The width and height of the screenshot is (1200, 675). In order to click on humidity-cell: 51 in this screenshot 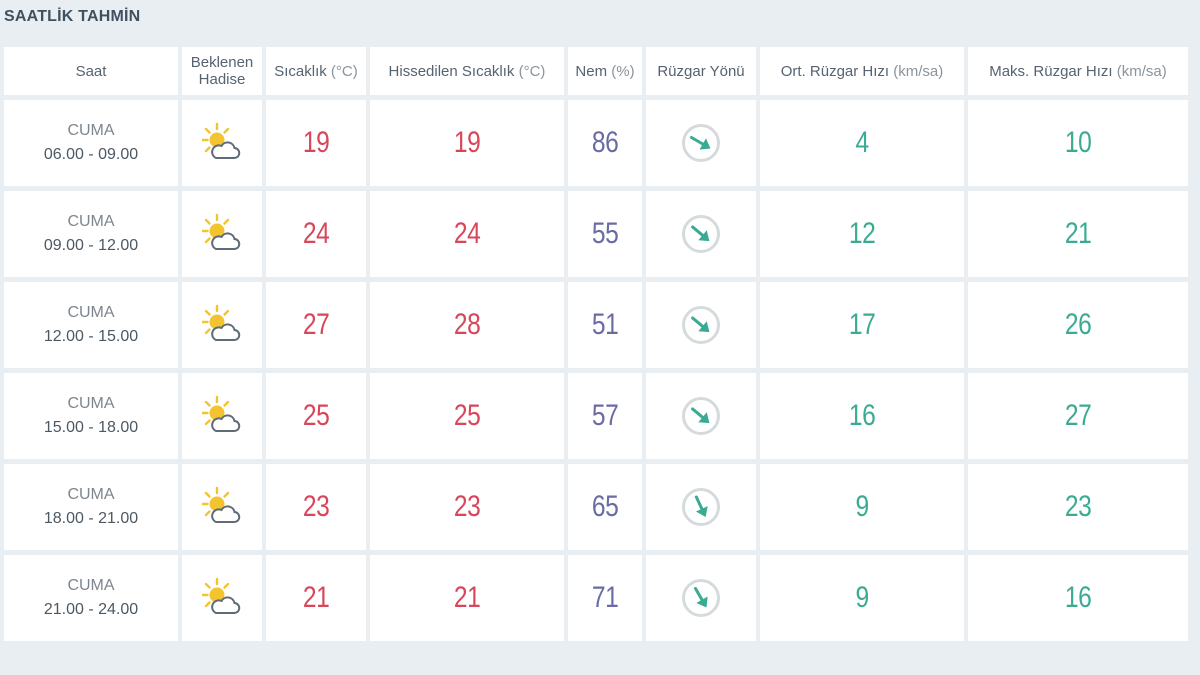, I will do `click(605, 325)`.